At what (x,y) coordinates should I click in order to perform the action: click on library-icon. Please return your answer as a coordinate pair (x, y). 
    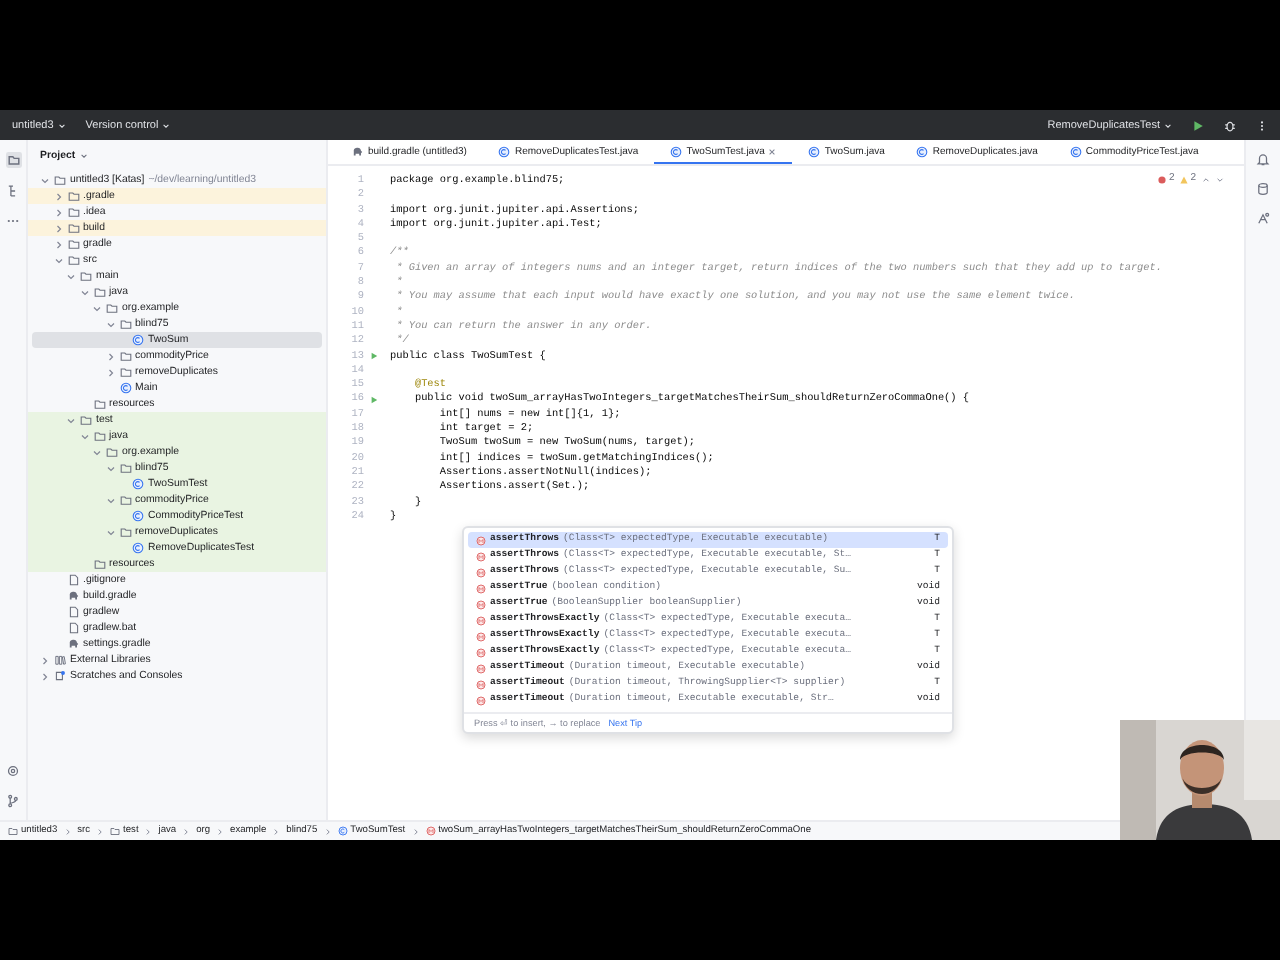
    Looking at the image, I should click on (60, 660).